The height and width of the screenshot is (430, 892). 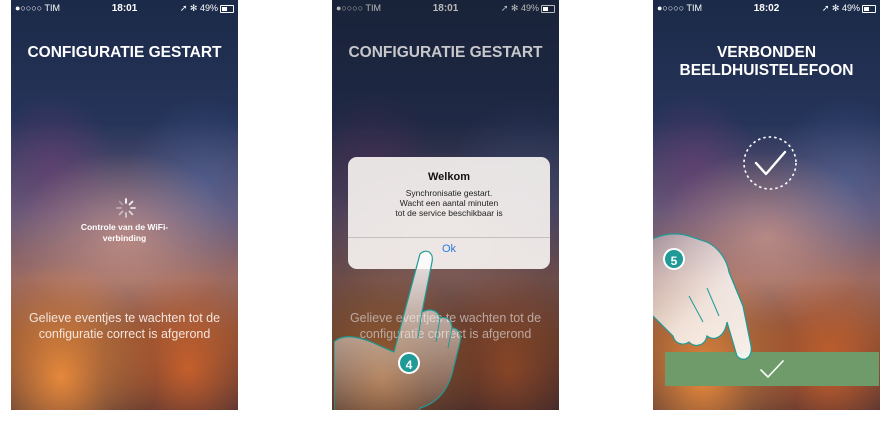 I want to click on dialog-message-line: Synchronisatie gestart., so click(x=449, y=193).